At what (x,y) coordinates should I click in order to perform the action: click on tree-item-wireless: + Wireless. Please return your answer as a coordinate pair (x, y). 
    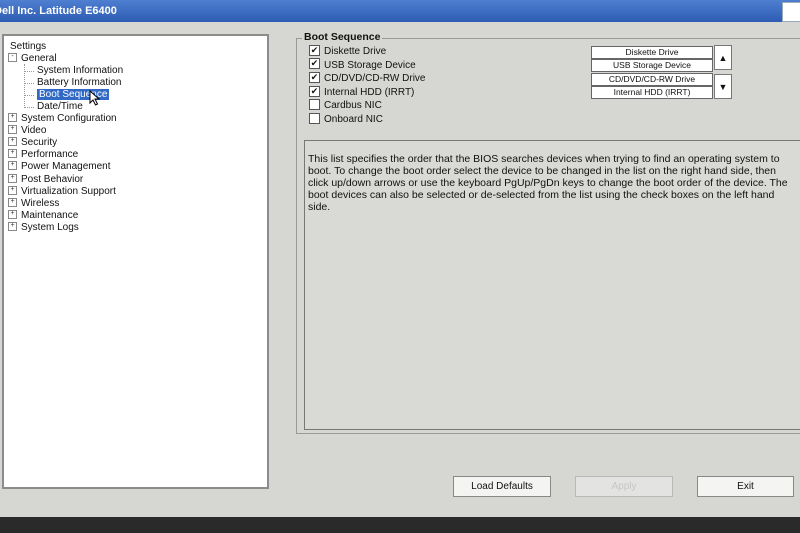
    Looking at the image, I should click on (34, 203).